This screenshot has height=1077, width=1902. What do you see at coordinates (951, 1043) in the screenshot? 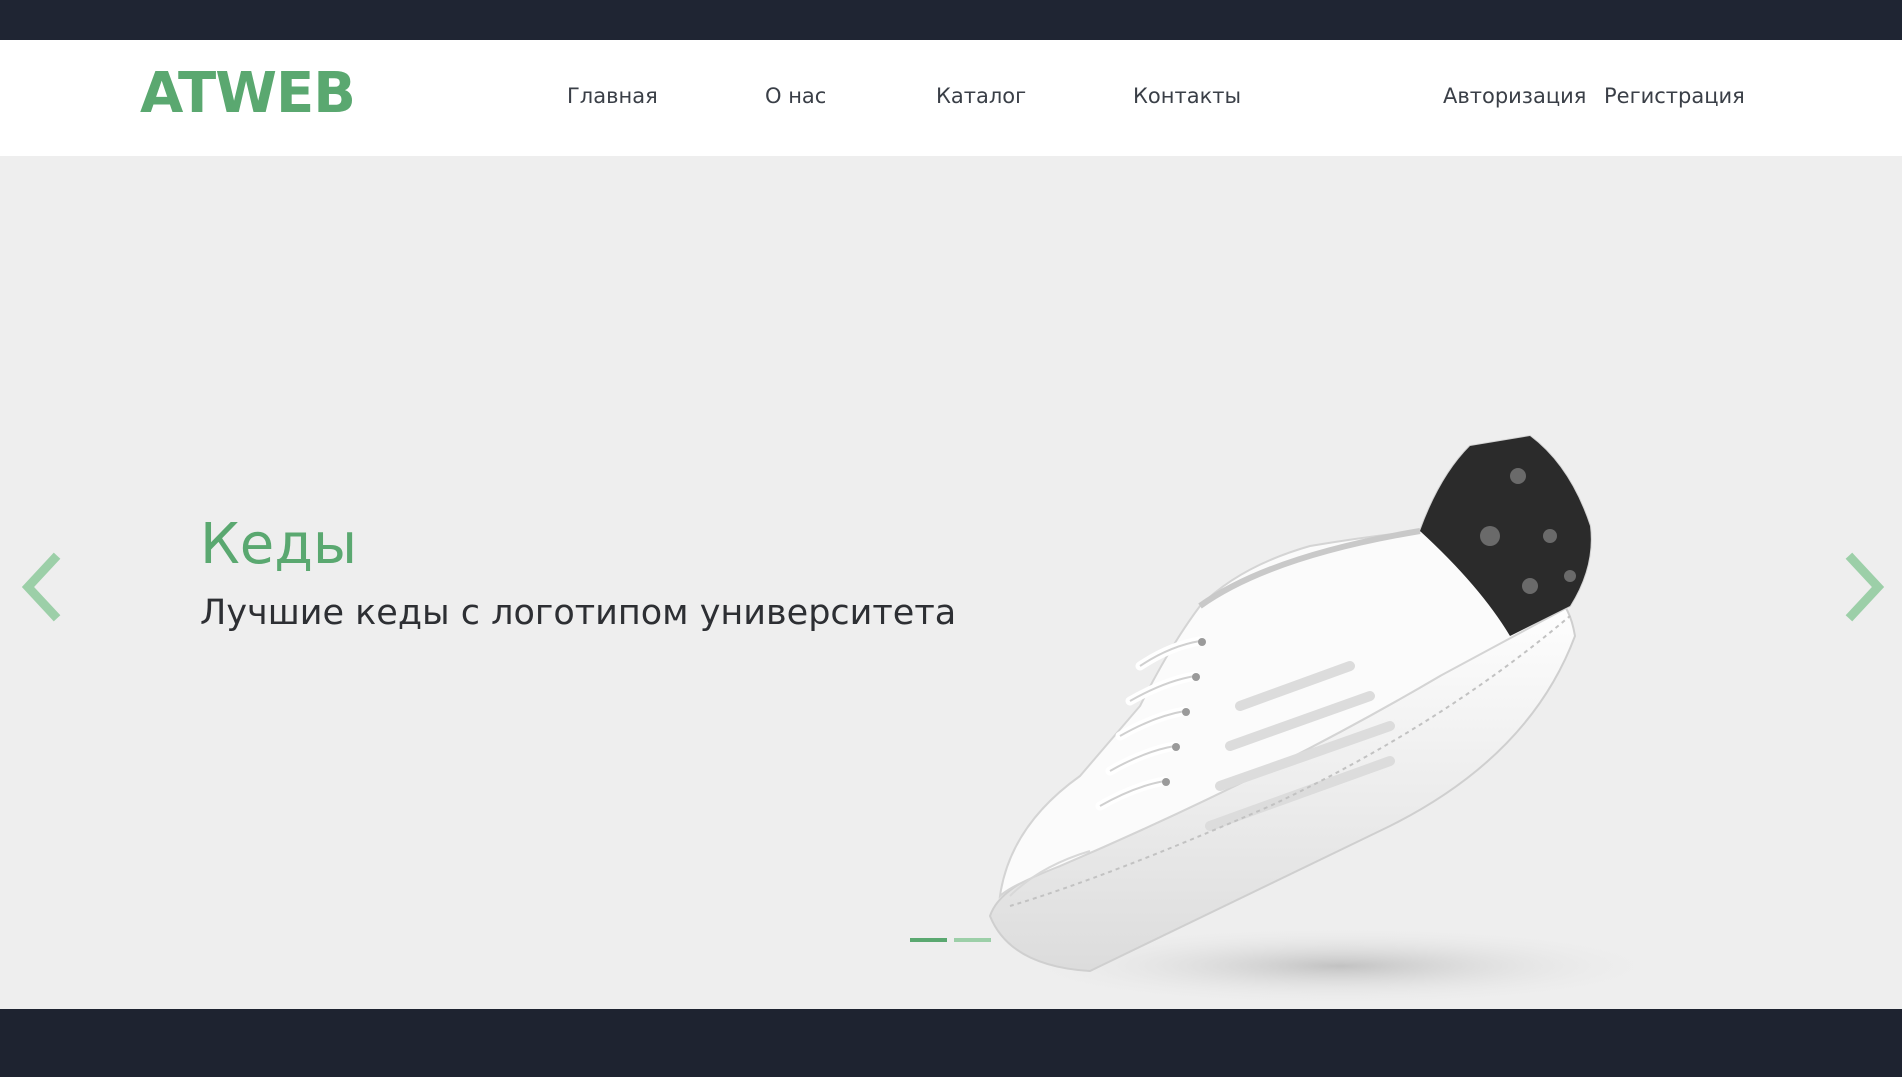
I see `site-footer` at bounding box center [951, 1043].